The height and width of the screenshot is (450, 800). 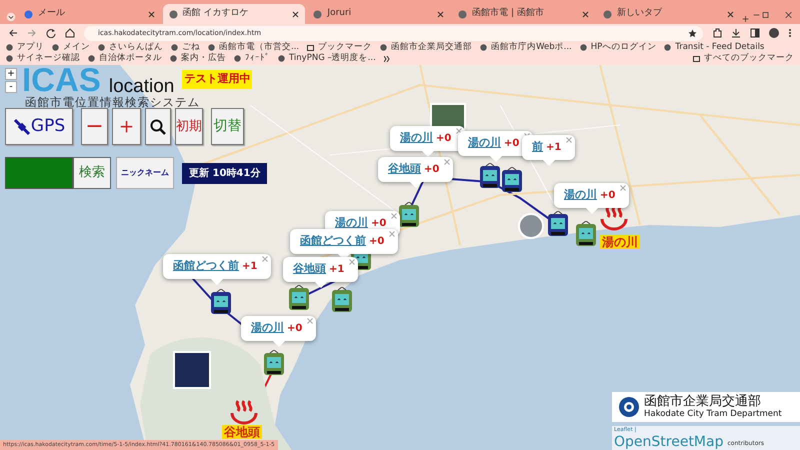 I want to click on browser-tab: メール, so click(x=89, y=14).